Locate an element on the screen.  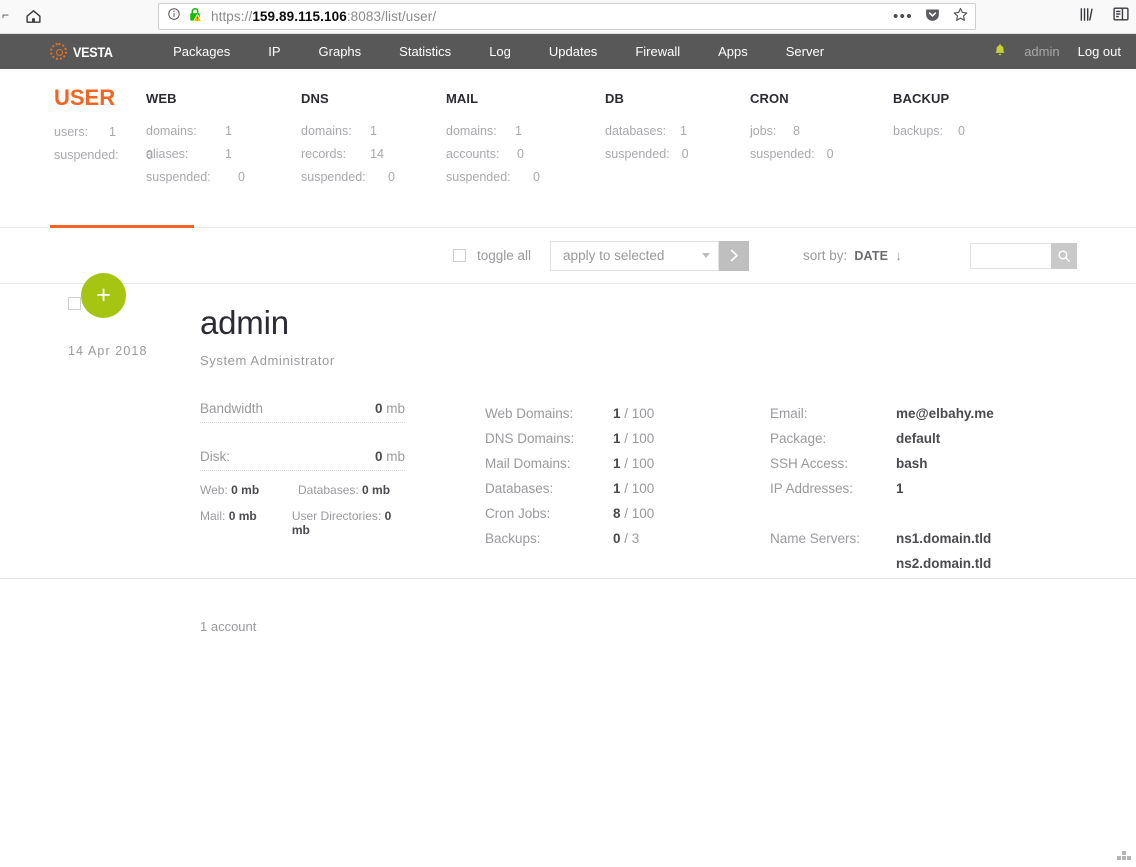
info-row: IP Addresses: 1 is located at coordinates (920, 488).